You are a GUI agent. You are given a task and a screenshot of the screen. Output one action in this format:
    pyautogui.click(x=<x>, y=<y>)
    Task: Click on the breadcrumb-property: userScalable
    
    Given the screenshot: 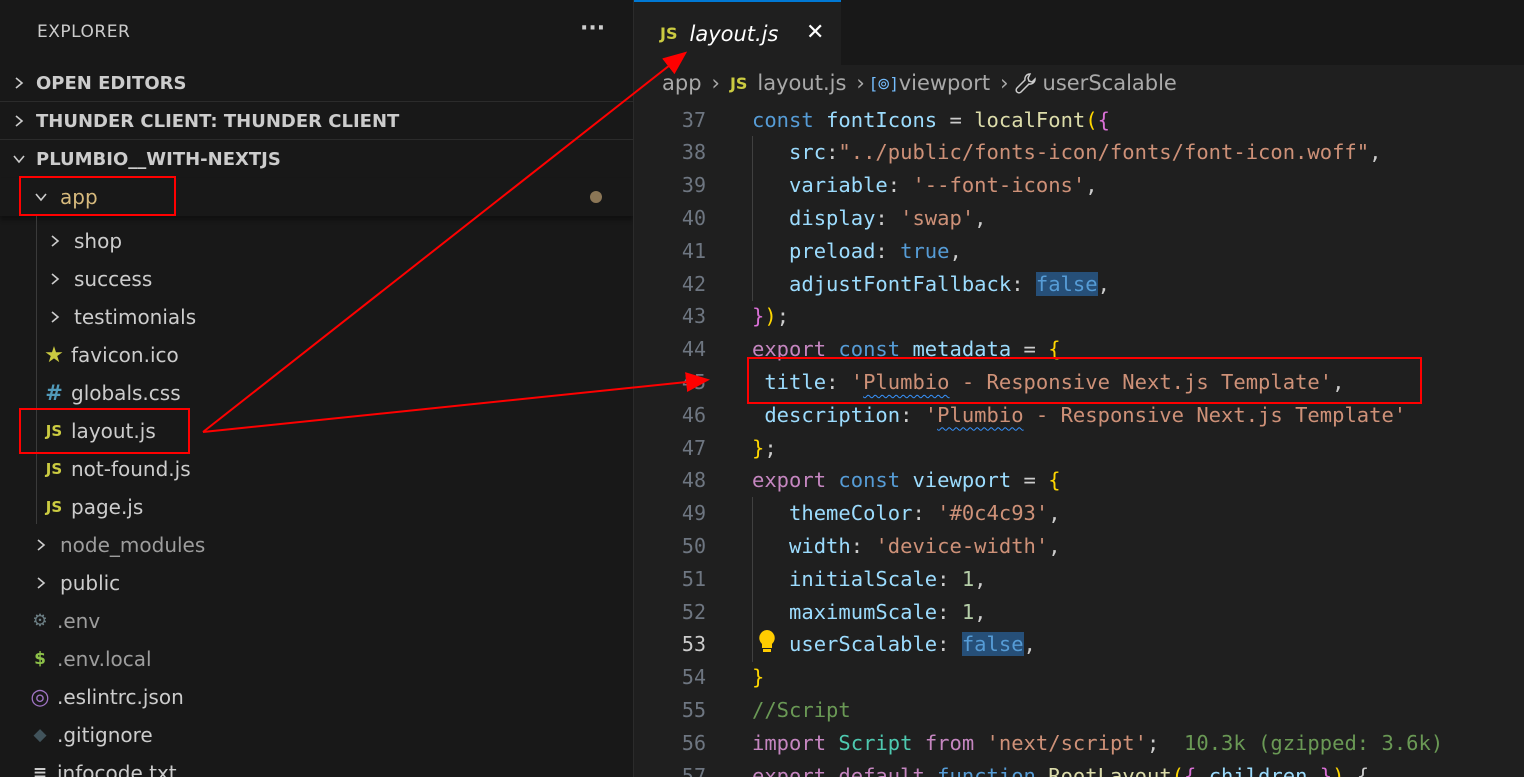 What is the action you would take?
    pyautogui.click(x=1110, y=83)
    